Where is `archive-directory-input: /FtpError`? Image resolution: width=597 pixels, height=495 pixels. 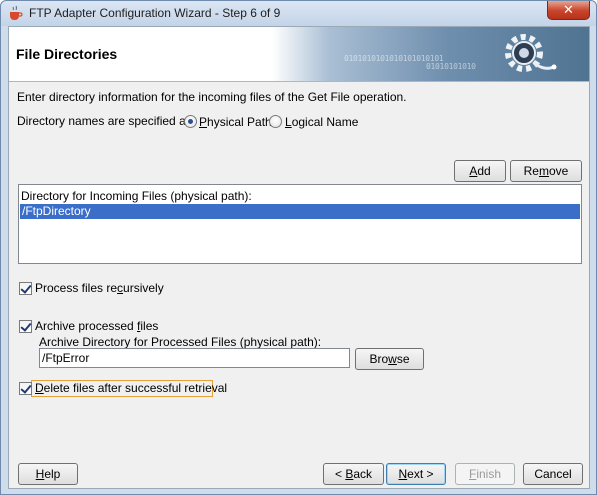 archive-directory-input: /FtpError is located at coordinates (194, 358).